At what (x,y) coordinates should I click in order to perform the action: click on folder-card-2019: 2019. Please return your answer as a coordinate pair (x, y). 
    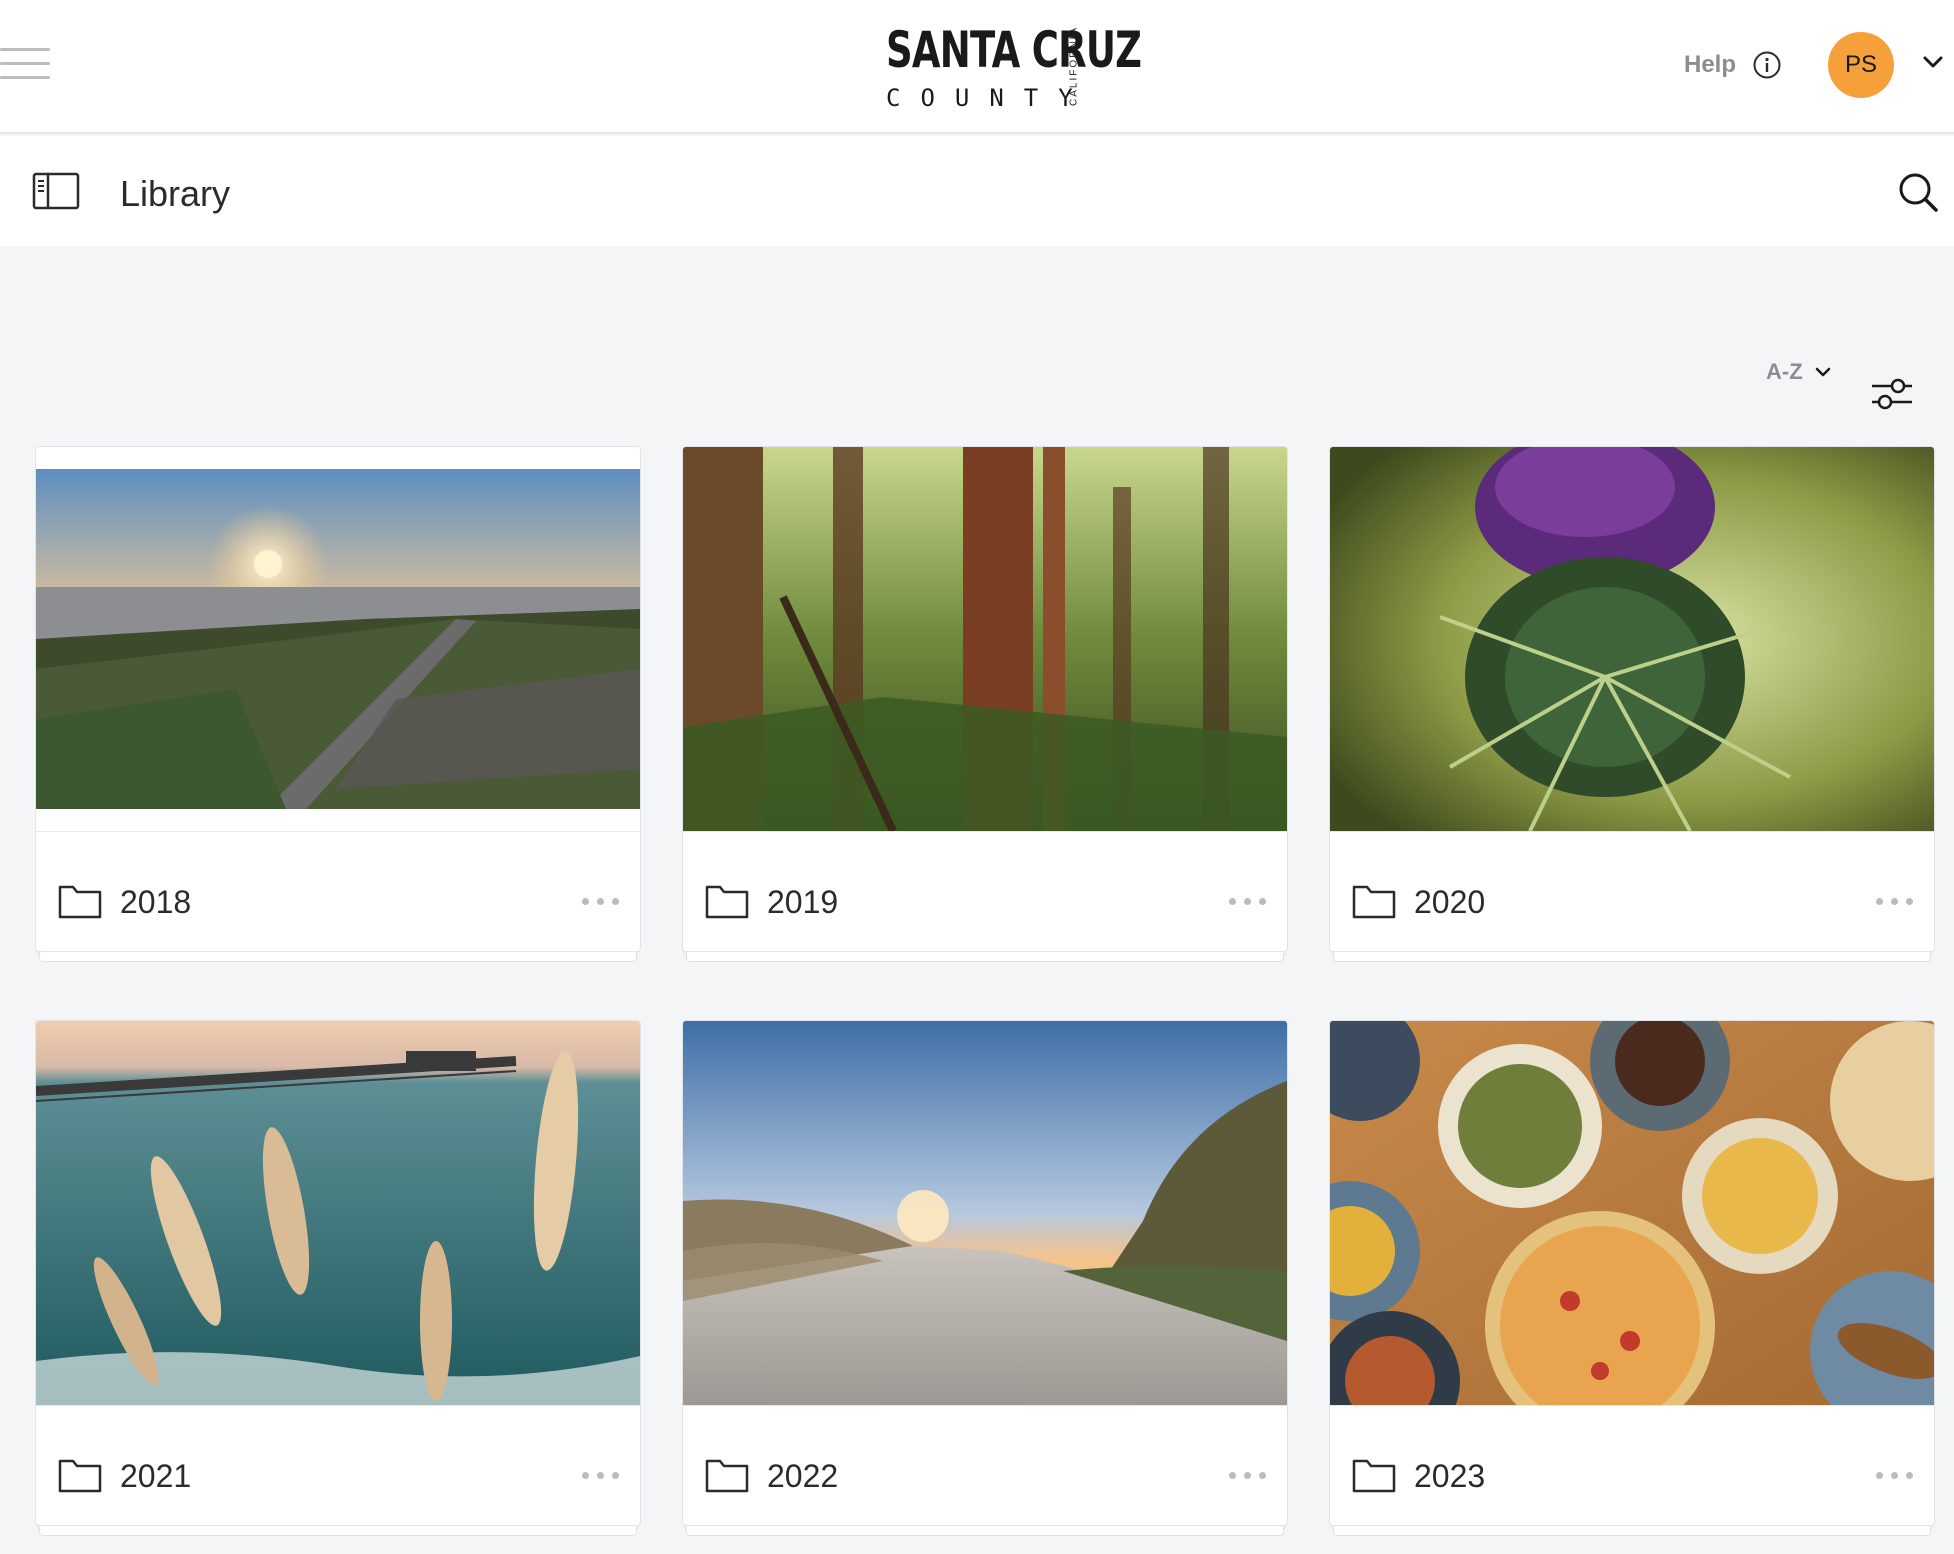
    Looking at the image, I should click on (985, 704).